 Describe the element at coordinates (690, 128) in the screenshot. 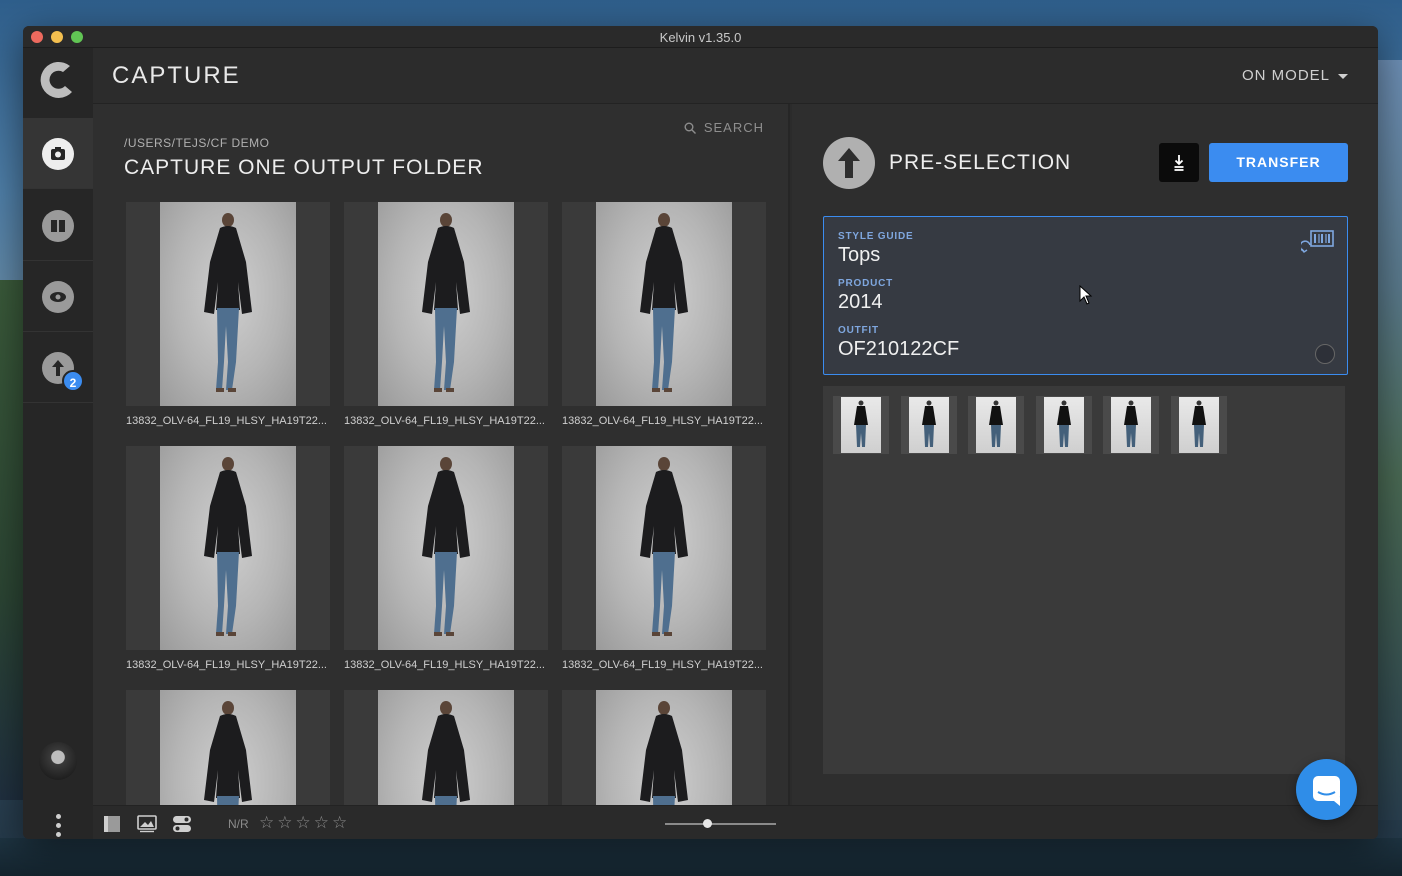

I see `search-icon` at that location.